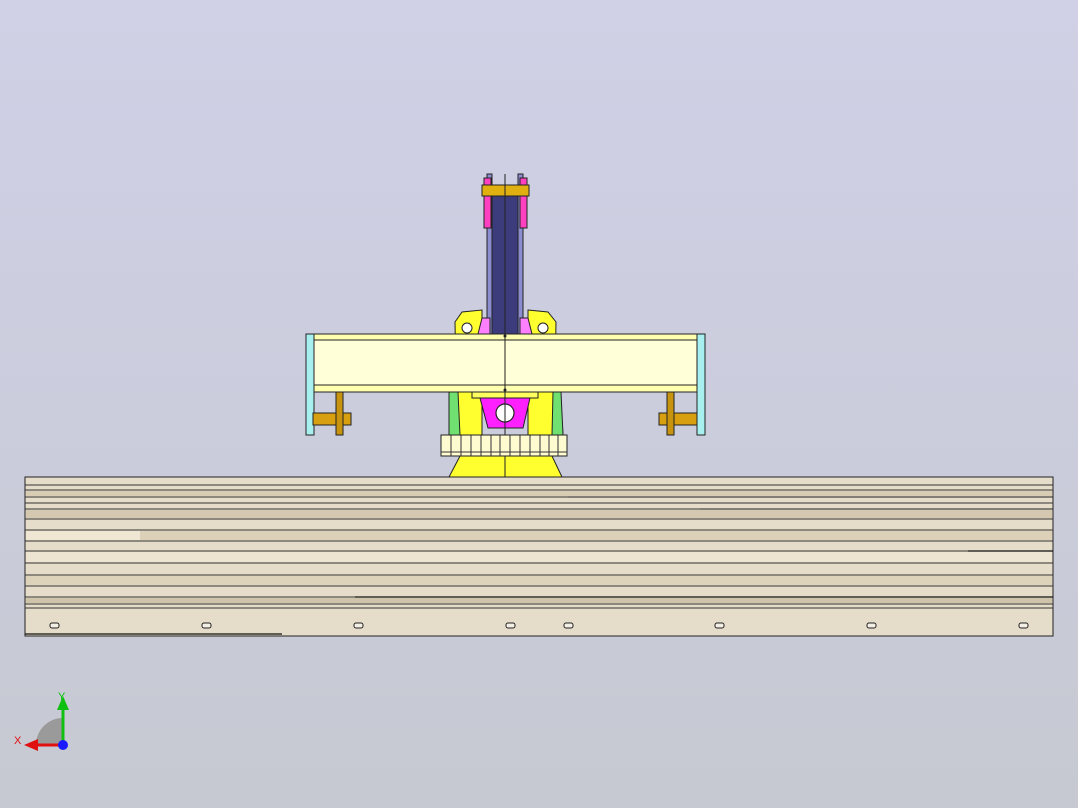 This screenshot has width=1078, height=808. Describe the element at coordinates (18, 741) in the screenshot. I see `x-axis-label: X` at that location.